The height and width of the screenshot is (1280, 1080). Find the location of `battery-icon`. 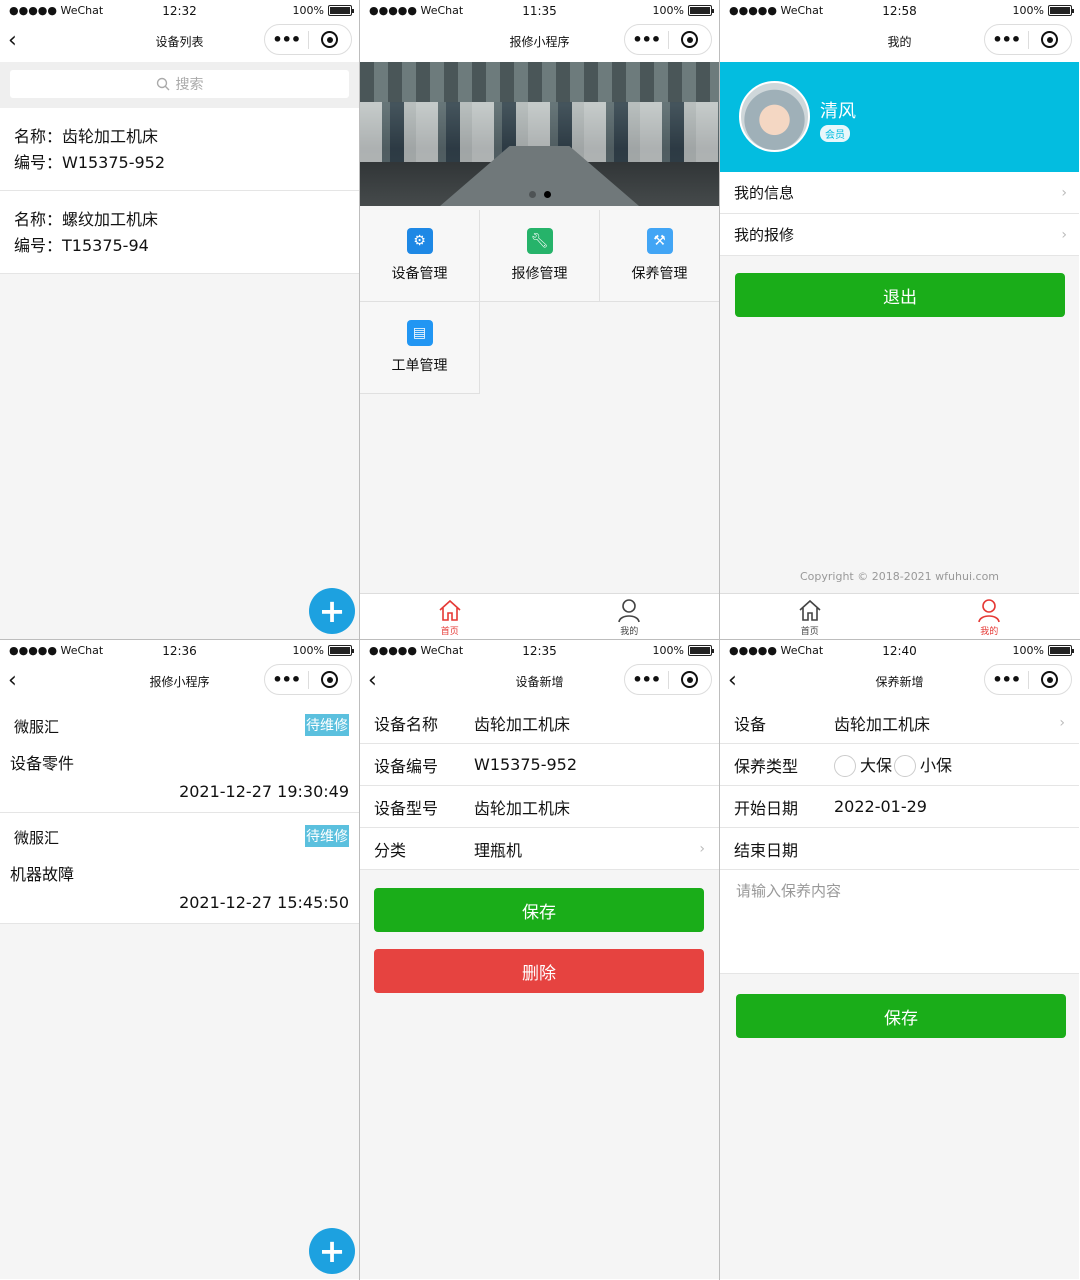

battery-icon is located at coordinates (341, 10).